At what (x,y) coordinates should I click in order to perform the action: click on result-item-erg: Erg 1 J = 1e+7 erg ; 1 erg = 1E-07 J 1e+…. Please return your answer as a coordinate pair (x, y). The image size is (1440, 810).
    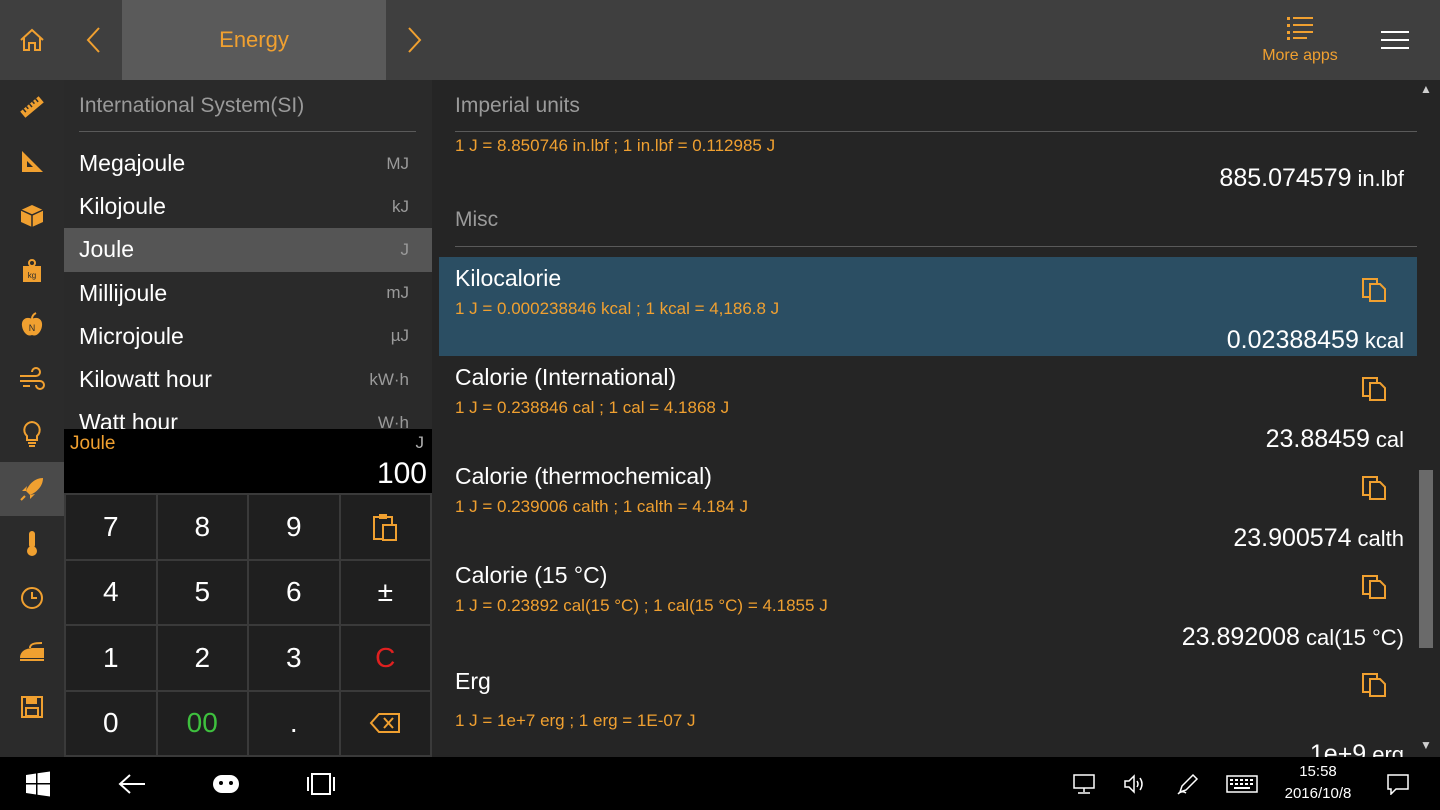
    Looking at the image, I should click on (928, 709).